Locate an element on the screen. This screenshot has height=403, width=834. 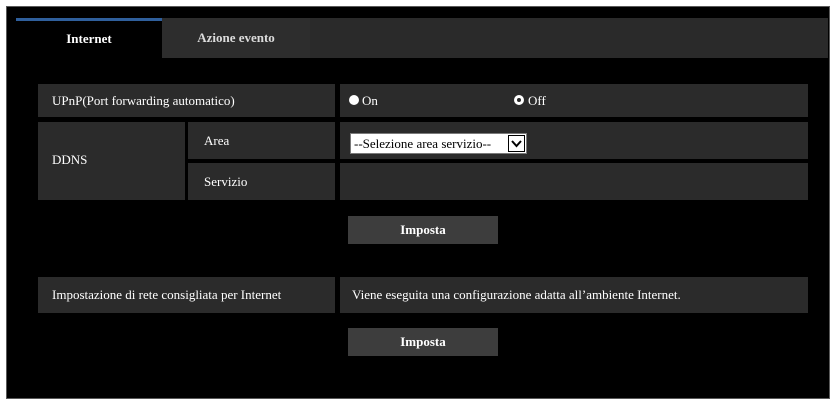
tab-bar-fill is located at coordinates (569, 38).